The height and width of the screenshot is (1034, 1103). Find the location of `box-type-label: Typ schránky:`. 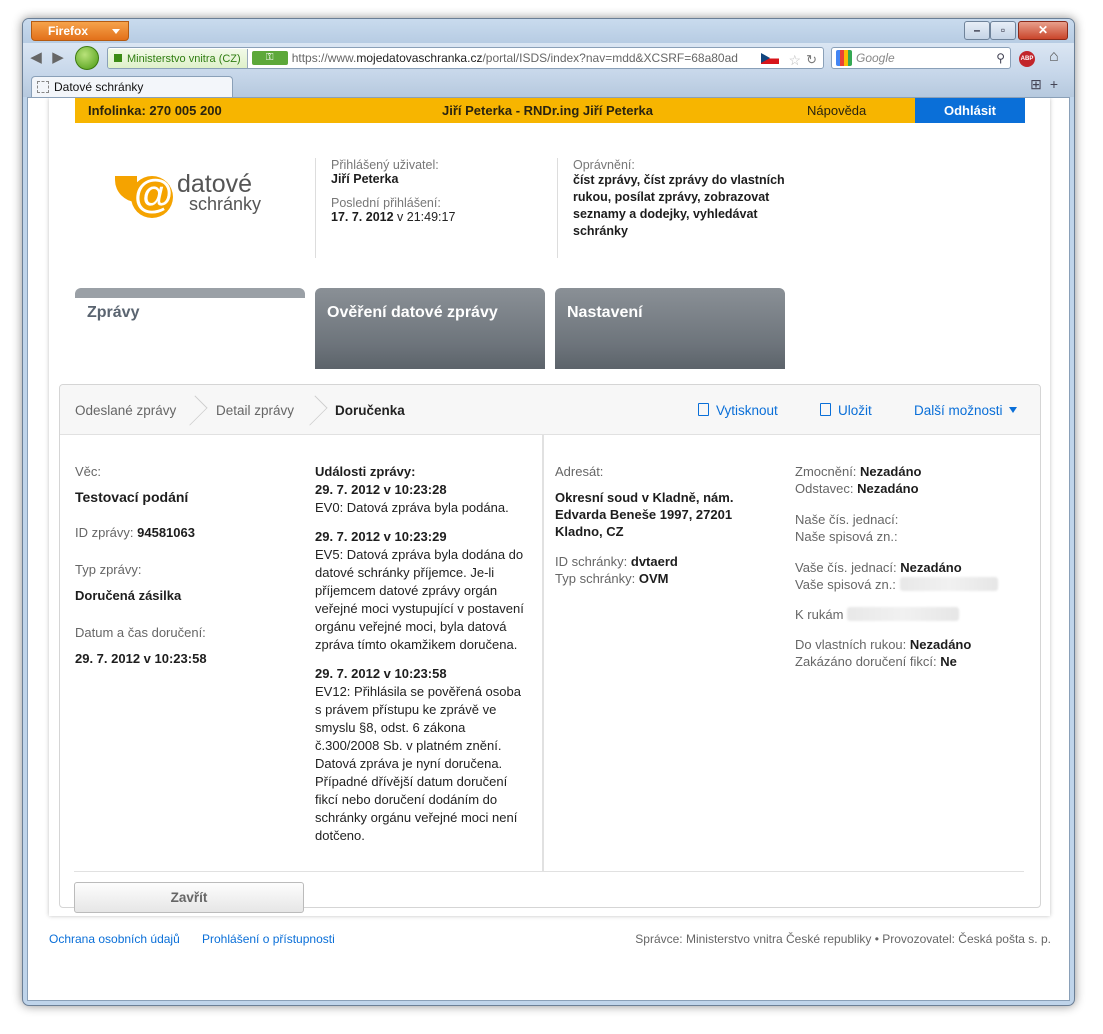

box-type-label: Typ schránky: is located at coordinates (595, 578).